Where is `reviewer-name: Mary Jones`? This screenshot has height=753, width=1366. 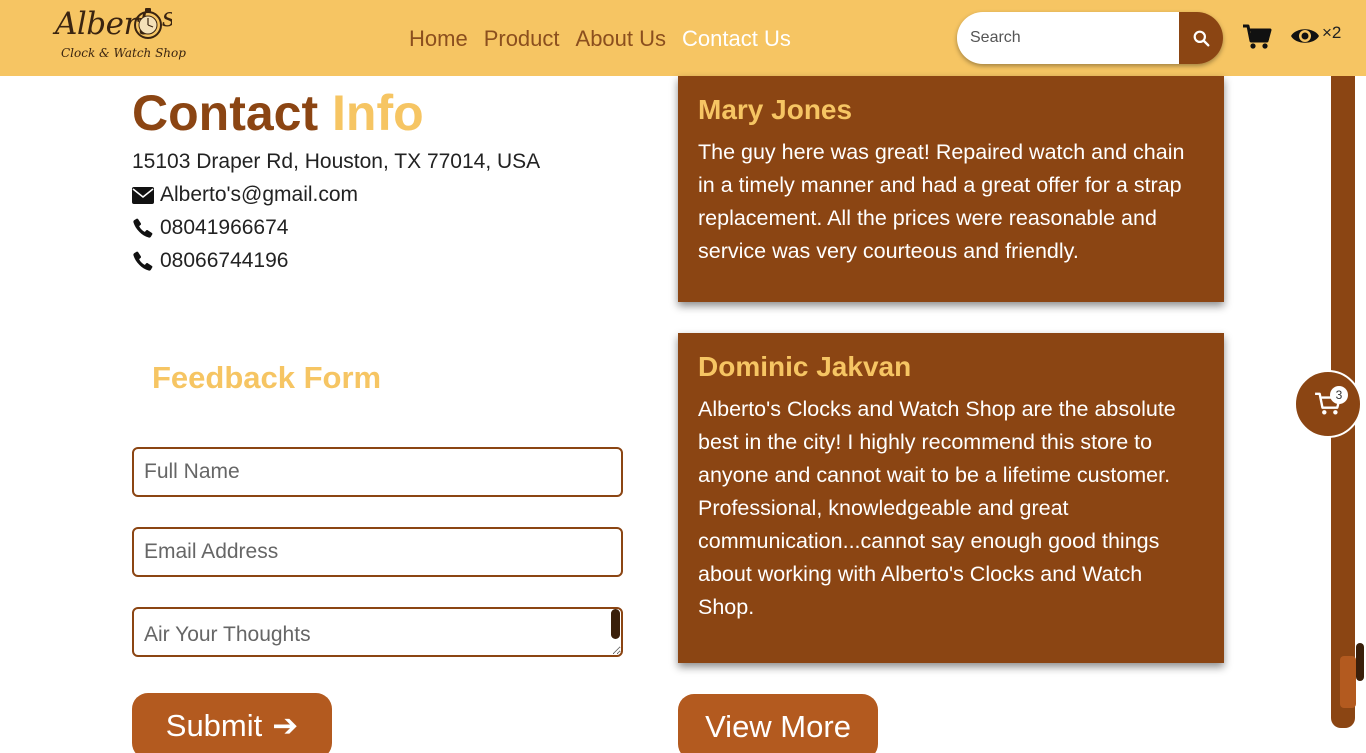 reviewer-name: Mary Jones is located at coordinates (775, 109).